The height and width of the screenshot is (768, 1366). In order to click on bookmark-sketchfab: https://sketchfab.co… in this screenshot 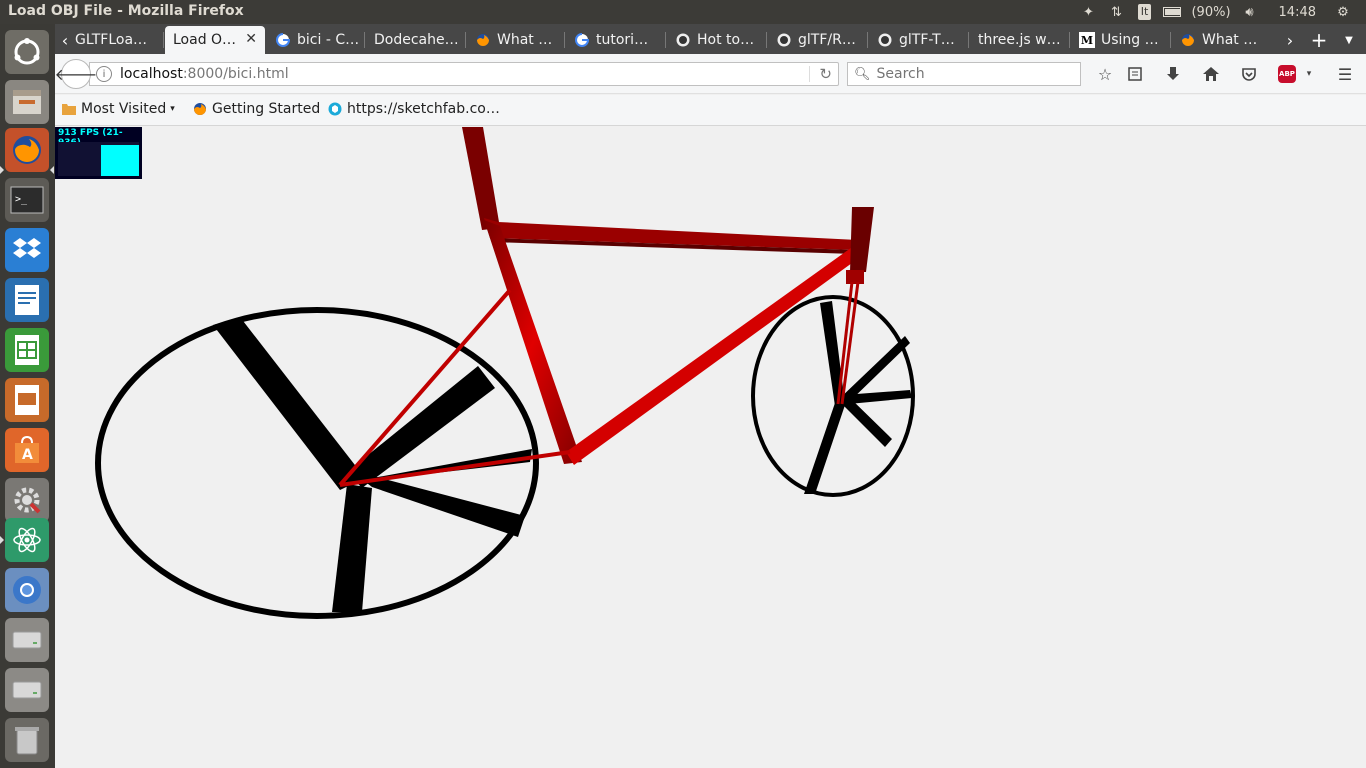, I will do `click(413, 109)`.